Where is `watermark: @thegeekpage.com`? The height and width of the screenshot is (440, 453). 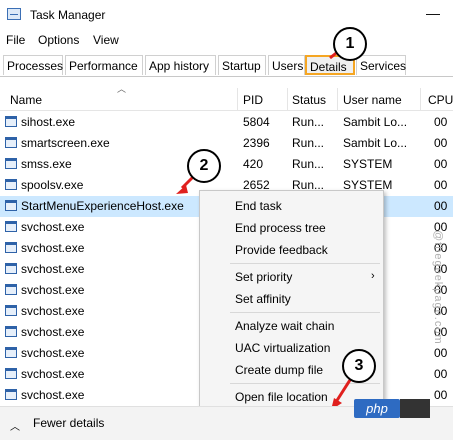
watermark: @thegeekpage.com is located at coordinates (438, 287).